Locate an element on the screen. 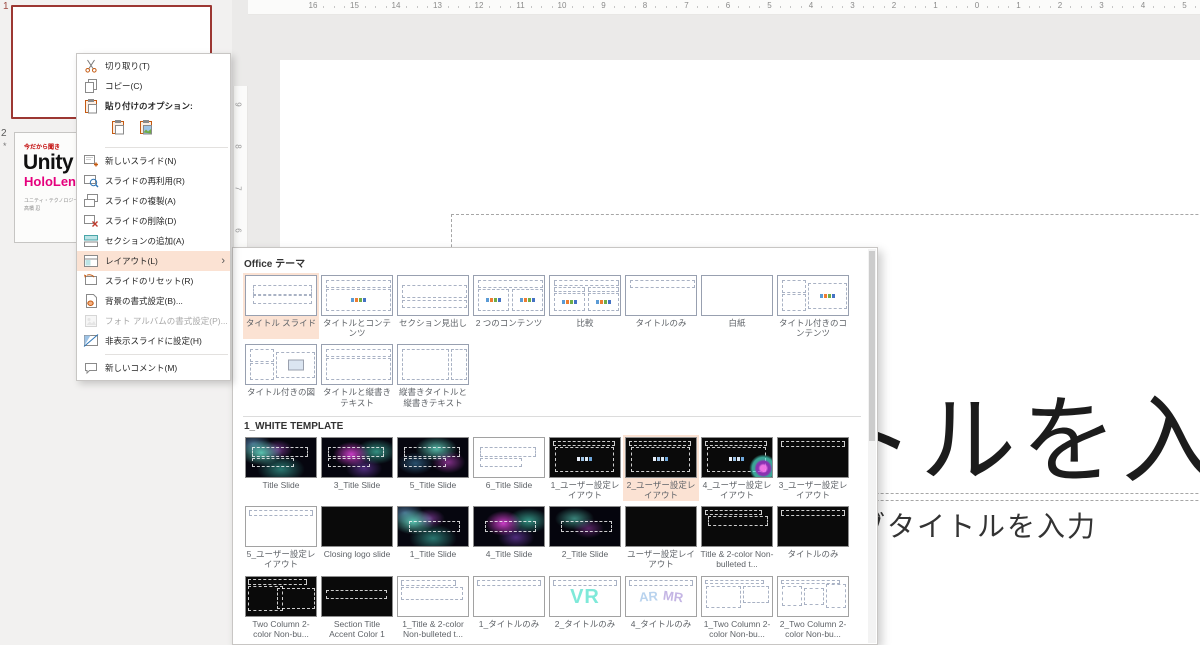  menu-item-duplicate-slide: スライドの複製(A) is located at coordinates (153, 201).